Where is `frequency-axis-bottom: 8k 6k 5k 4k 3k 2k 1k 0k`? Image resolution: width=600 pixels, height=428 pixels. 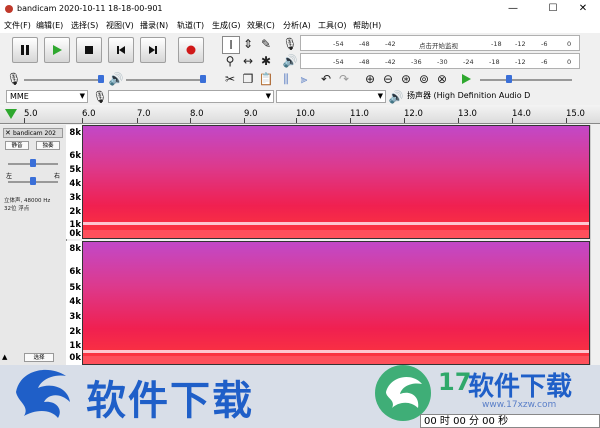 frequency-axis-bottom: 8k 6k 5k 4k 3k 2k 1k 0k is located at coordinates (74, 303).